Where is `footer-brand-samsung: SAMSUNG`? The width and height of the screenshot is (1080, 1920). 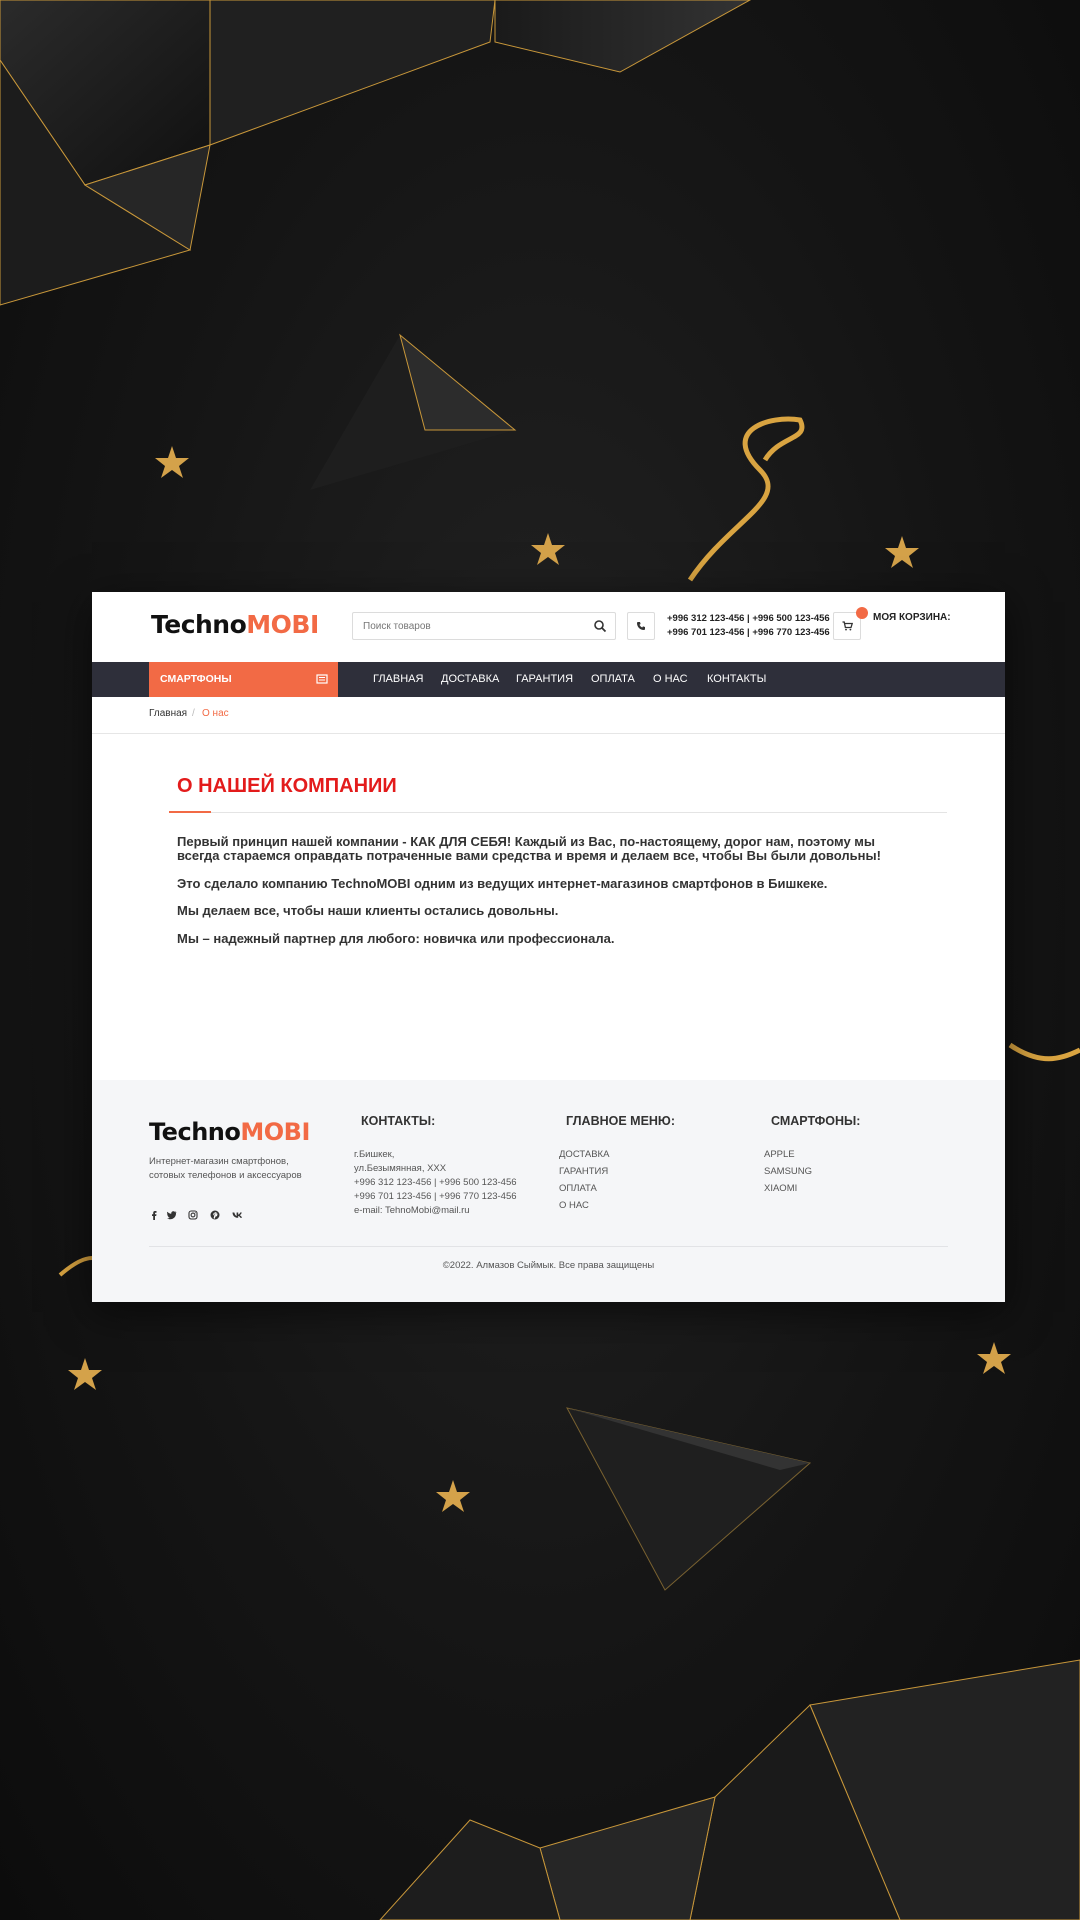 footer-brand-samsung: SAMSUNG is located at coordinates (788, 1171).